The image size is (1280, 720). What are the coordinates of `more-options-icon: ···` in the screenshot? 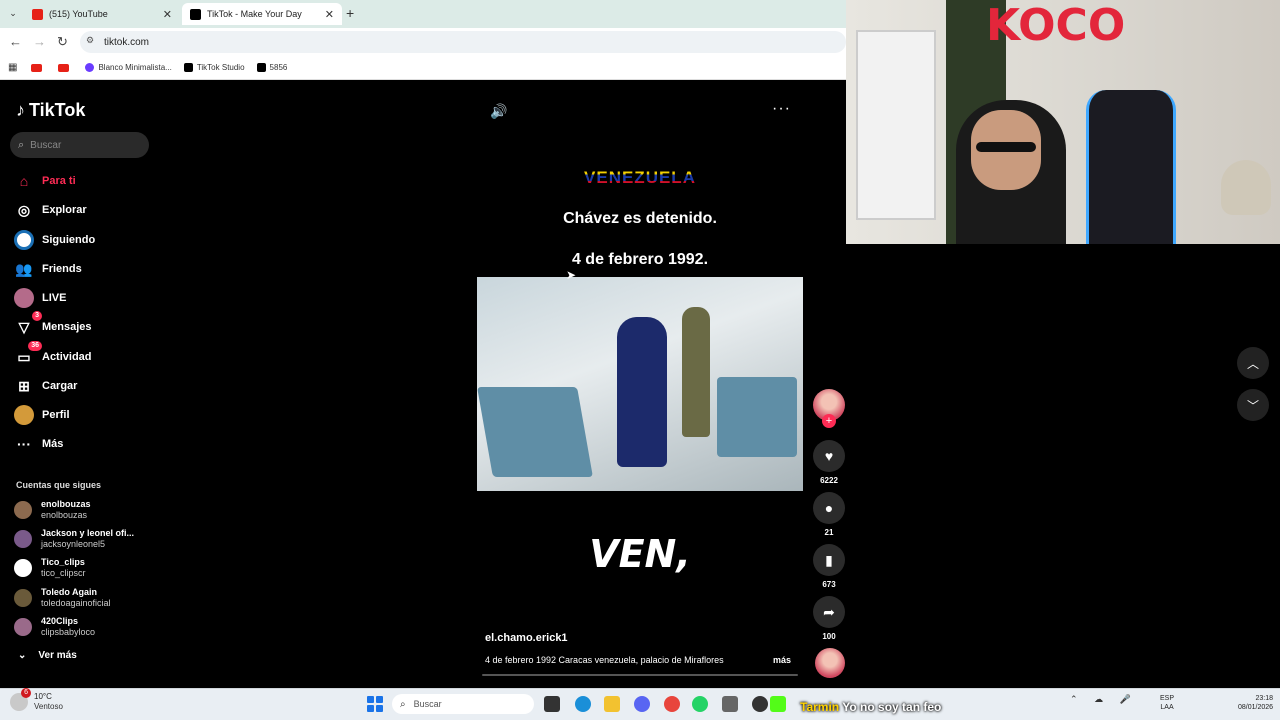 It's located at (781, 109).